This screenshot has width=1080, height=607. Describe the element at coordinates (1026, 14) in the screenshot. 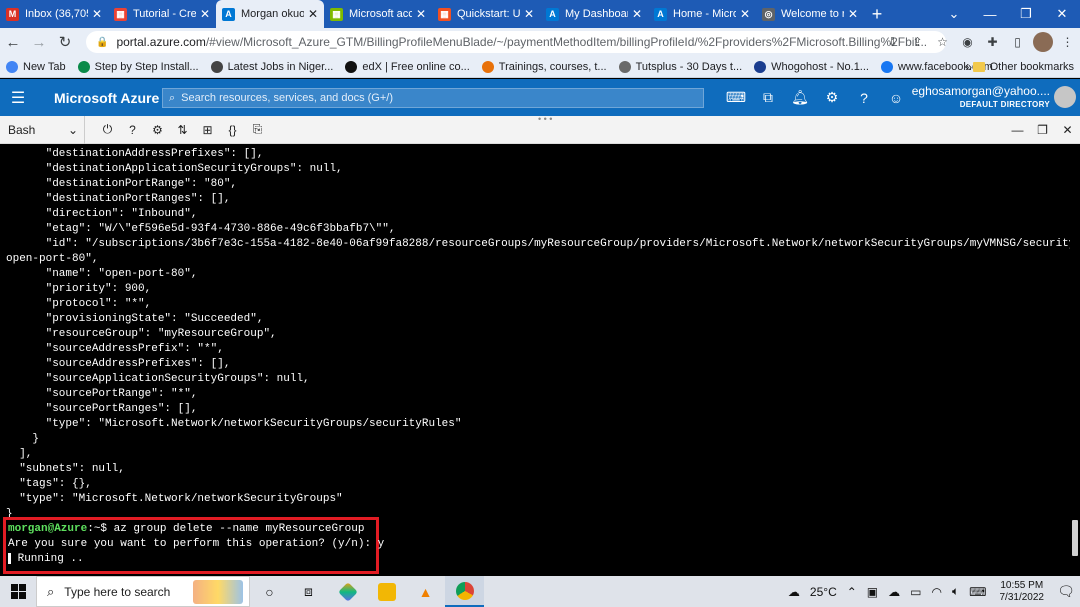

I see `restore-icon: ❐` at that location.